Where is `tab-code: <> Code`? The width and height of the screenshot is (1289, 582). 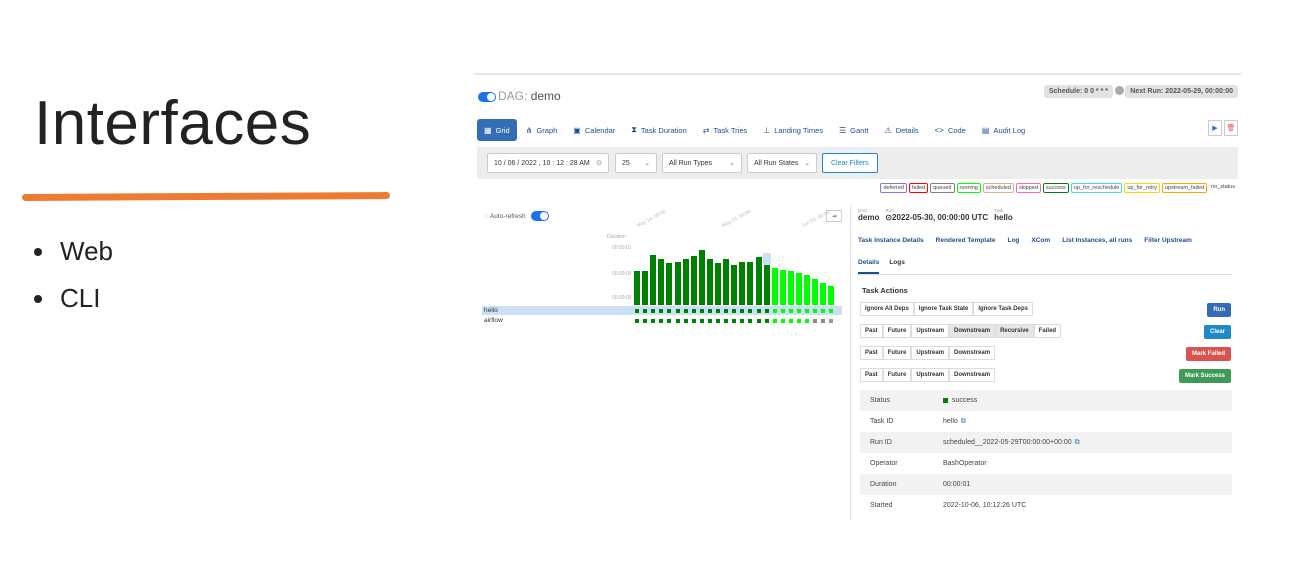 tab-code: <> Code is located at coordinates (950, 130).